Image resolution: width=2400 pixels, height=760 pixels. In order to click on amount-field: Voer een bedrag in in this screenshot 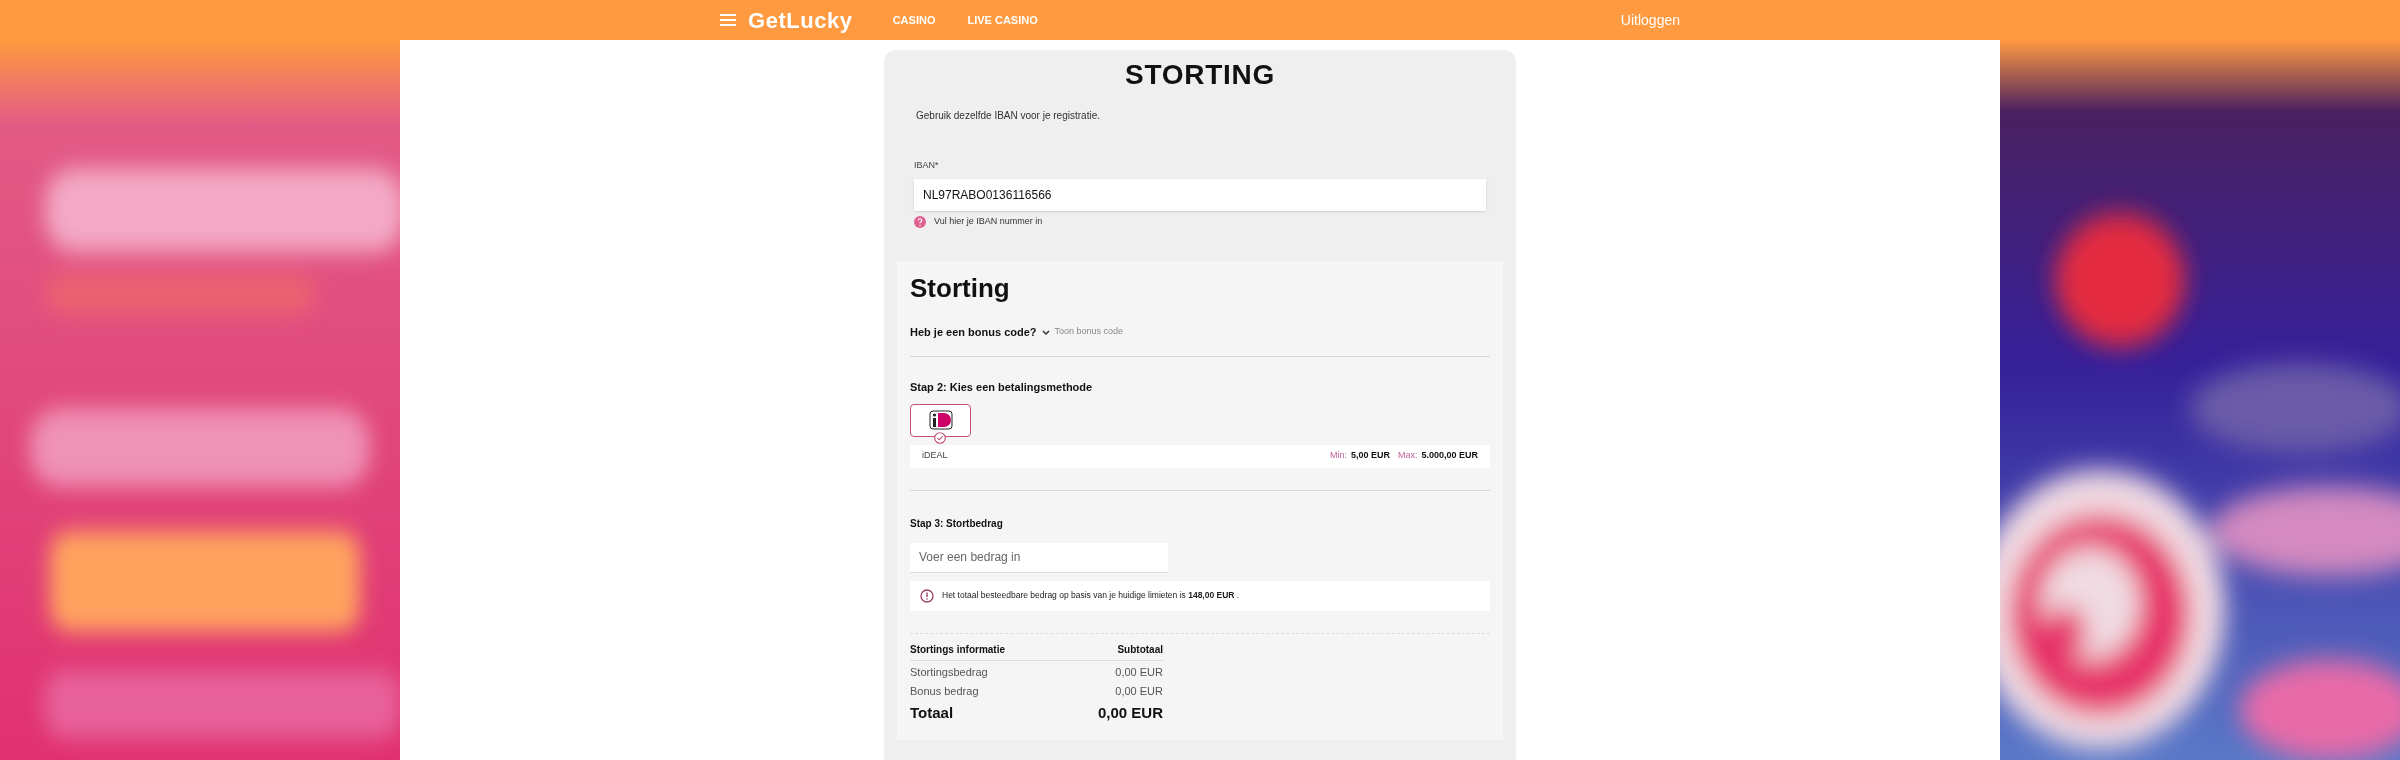, I will do `click(1039, 557)`.